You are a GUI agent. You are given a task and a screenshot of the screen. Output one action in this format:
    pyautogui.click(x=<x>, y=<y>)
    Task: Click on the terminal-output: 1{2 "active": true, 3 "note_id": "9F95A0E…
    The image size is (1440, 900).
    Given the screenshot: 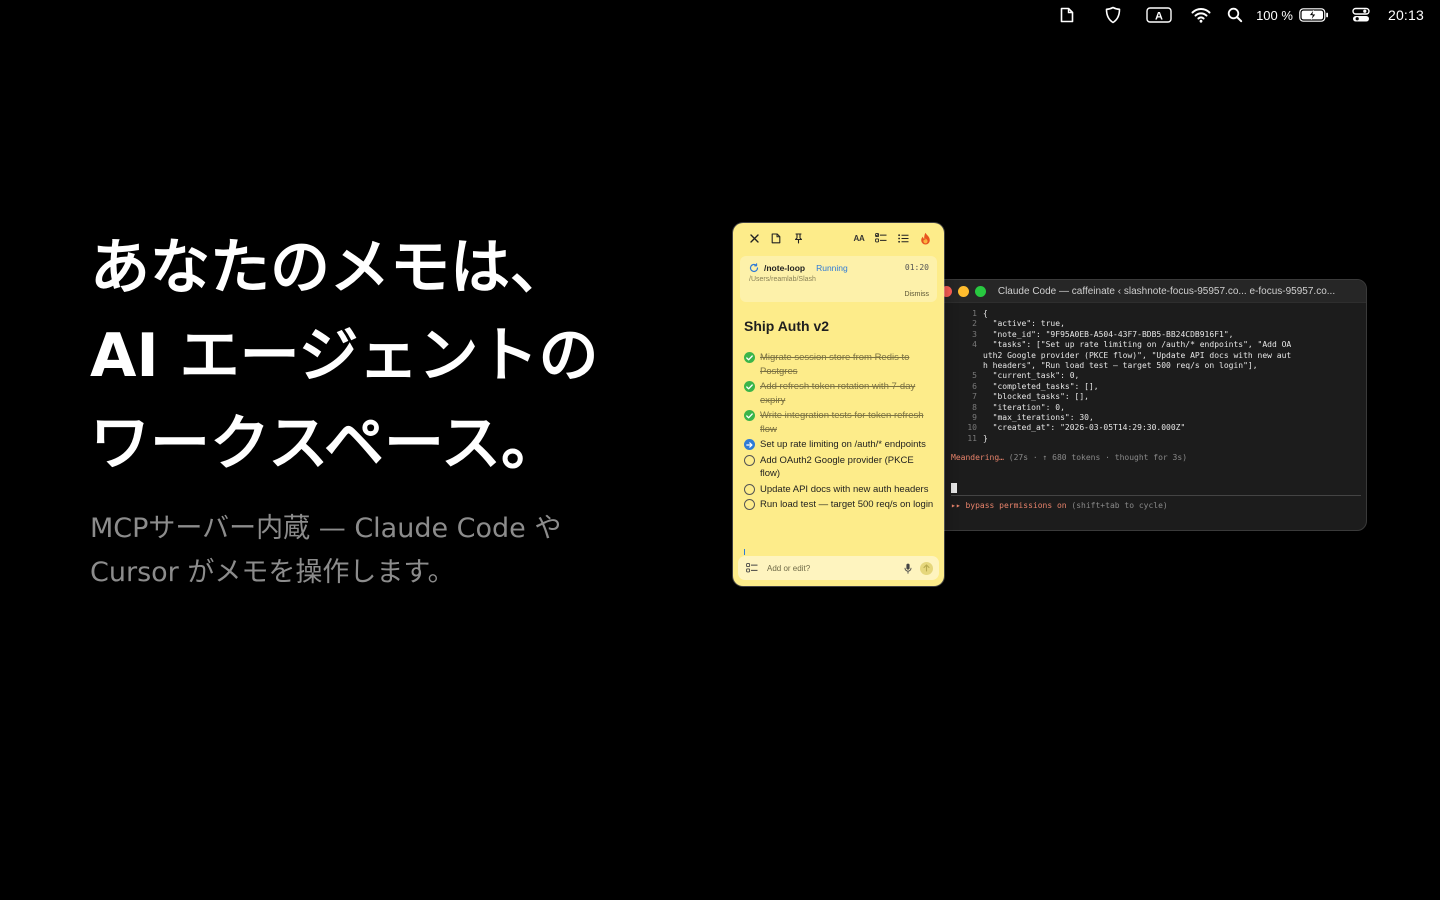 What is the action you would take?
    pyautogui.click(x=1148, y=407)
    